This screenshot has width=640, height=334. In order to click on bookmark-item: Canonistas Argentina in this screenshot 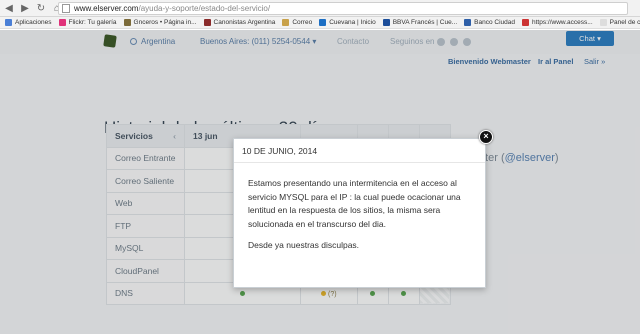, I will do `click(239, 22)`.